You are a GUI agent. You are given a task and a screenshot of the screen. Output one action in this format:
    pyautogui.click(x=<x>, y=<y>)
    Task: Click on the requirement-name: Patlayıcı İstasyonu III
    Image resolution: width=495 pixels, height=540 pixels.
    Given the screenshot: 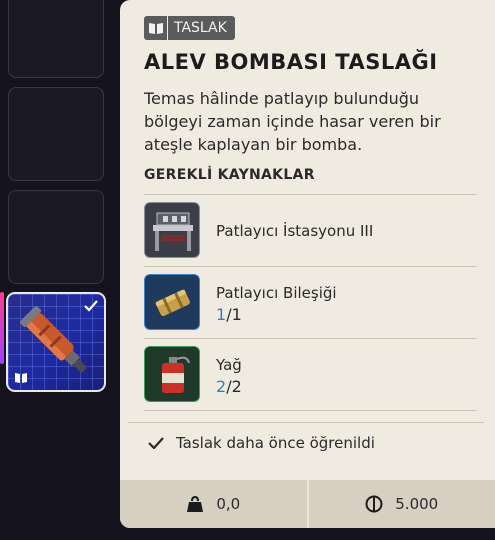 What is the action you would take?
    pyautogui.click(x=295, y=231)
    